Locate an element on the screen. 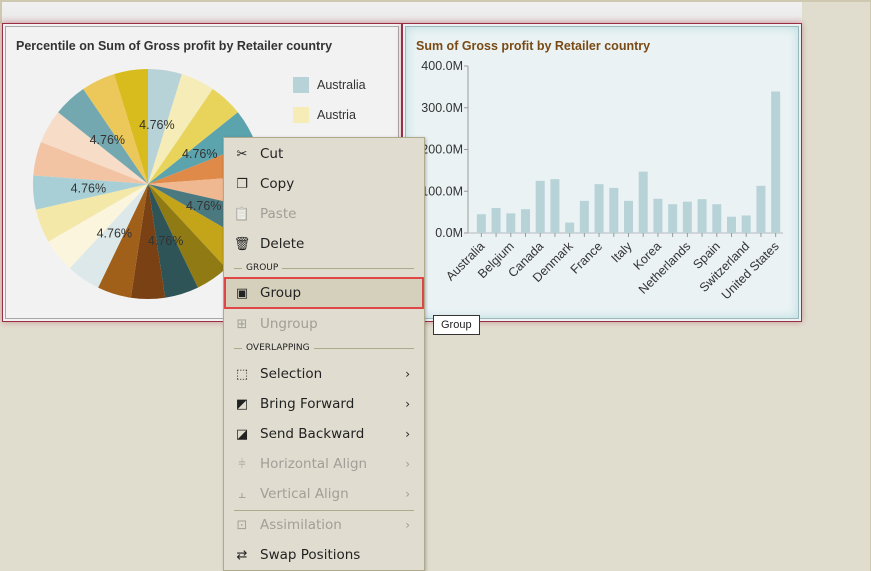 The width and height of the screenshot is (871, 571). canvas-side-area is located at coordinates (836, 285).